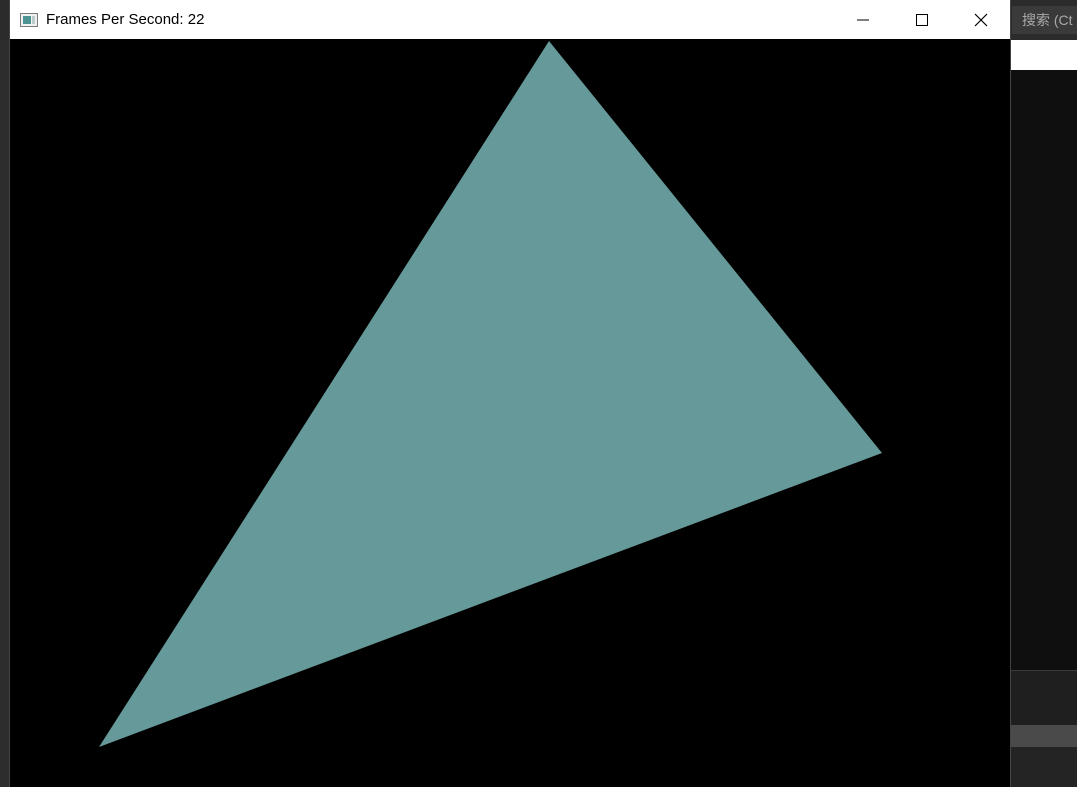  What do you see at coordinates (1044, 20) in the screenshot?
I see `background-search-box: 搜索 (Ct` at bounding box center [1044, 20].